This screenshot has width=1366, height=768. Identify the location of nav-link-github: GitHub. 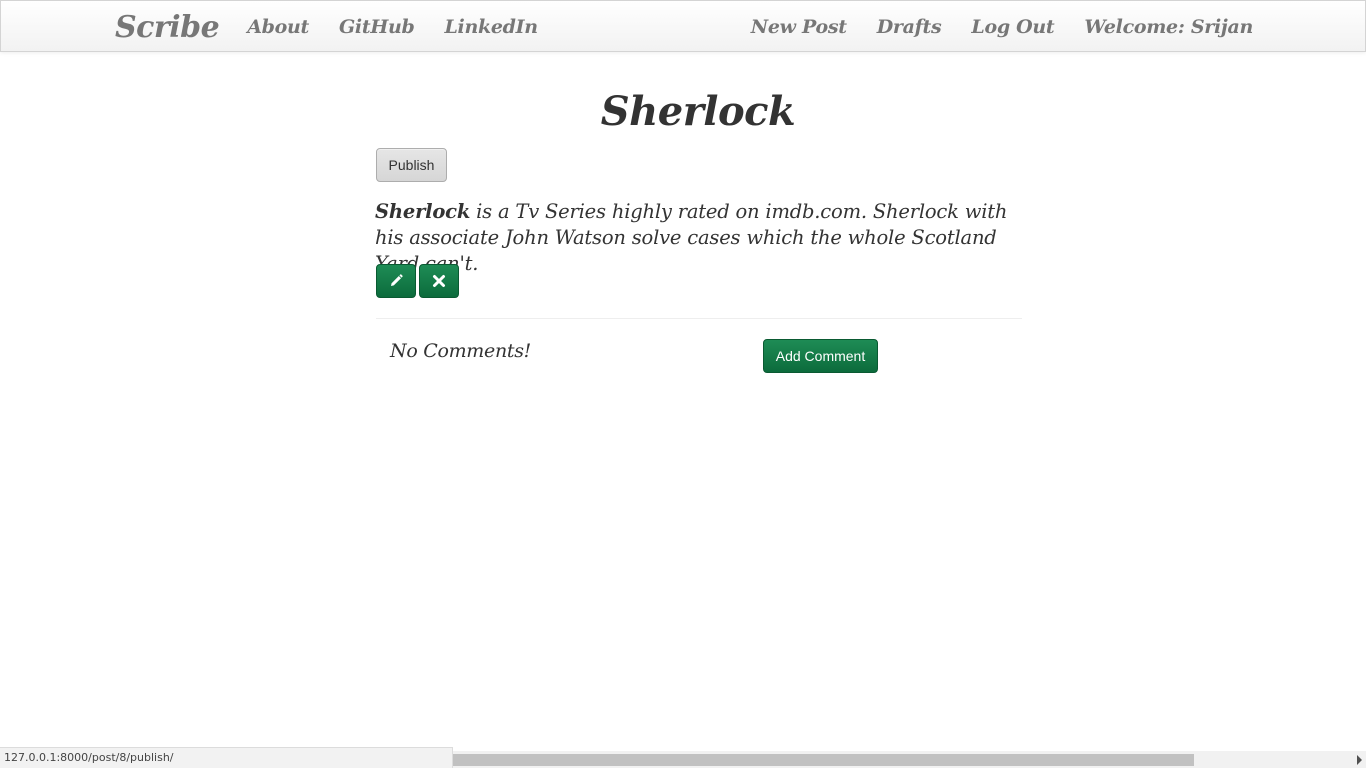
(377, 27).